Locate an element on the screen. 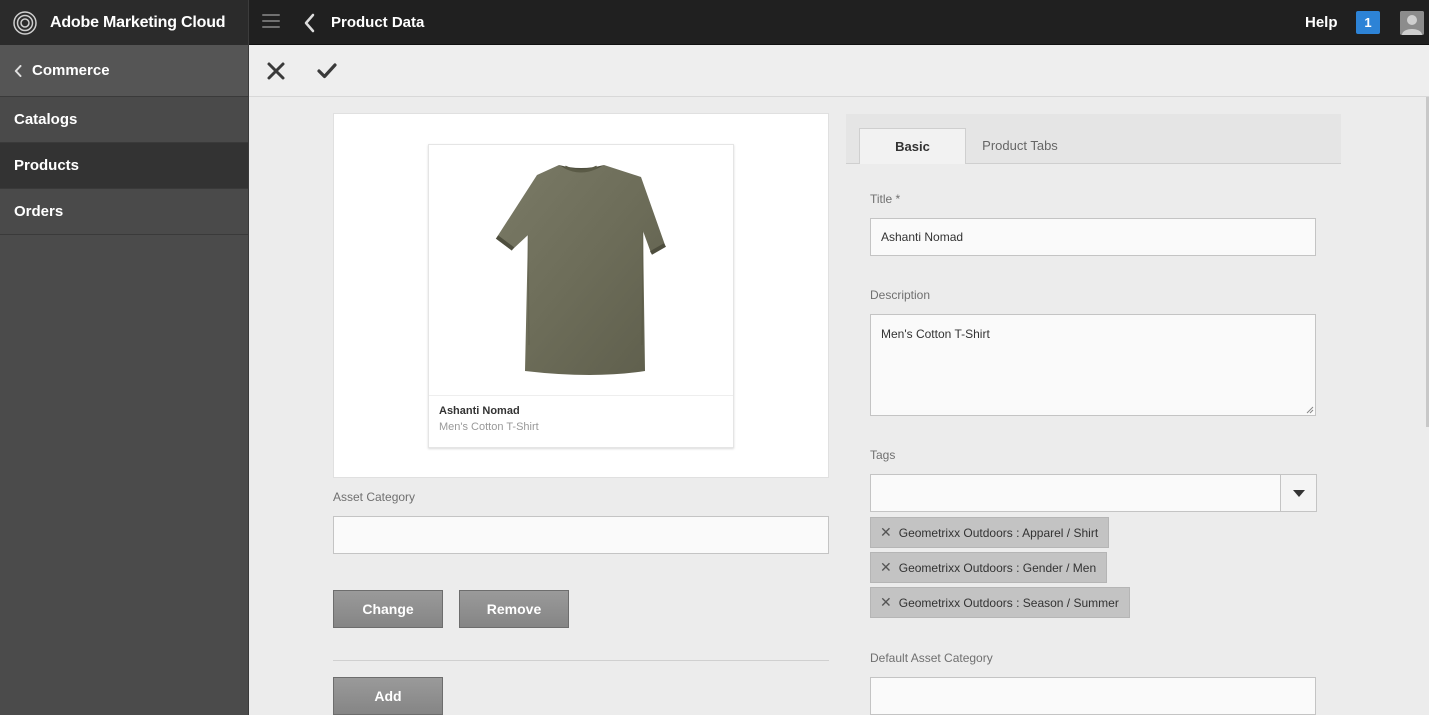 The width and height of the screenshot is (1429, 715). action-bar is located at coordinates (839, 71).